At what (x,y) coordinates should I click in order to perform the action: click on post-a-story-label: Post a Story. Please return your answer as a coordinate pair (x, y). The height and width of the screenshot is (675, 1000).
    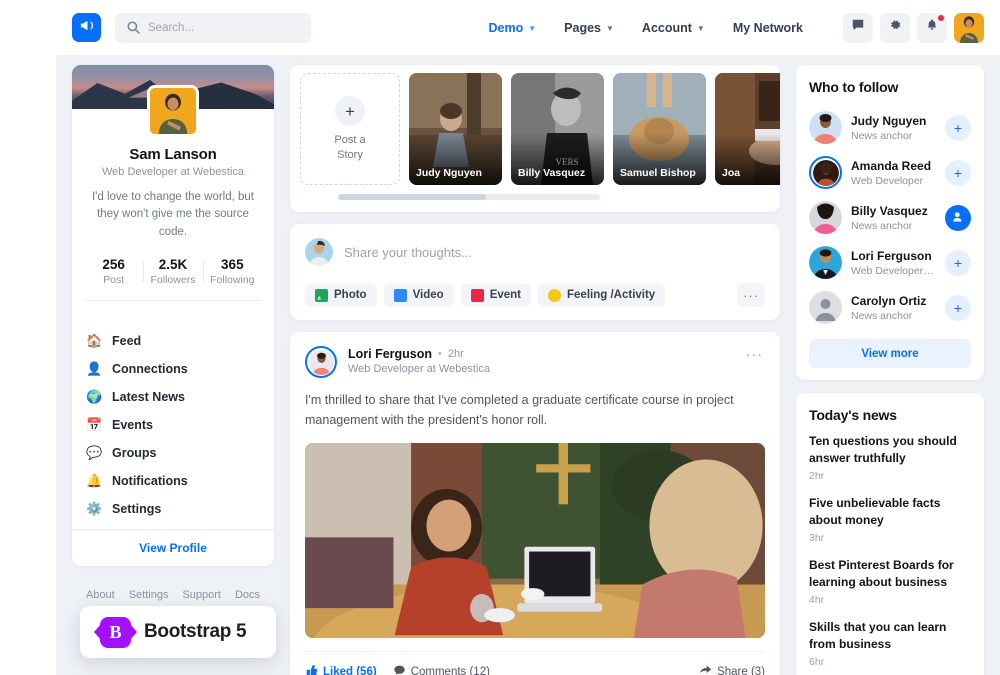
    Looking at the image, I should click on (349, 147).